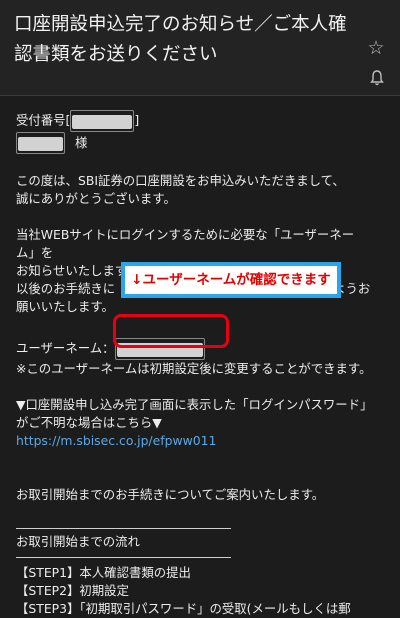 The image size is (400, 618). What do you see at coordinates (123, 557) in the screenshot?
I see `divider-bottom` at bounding box center [123, 557].